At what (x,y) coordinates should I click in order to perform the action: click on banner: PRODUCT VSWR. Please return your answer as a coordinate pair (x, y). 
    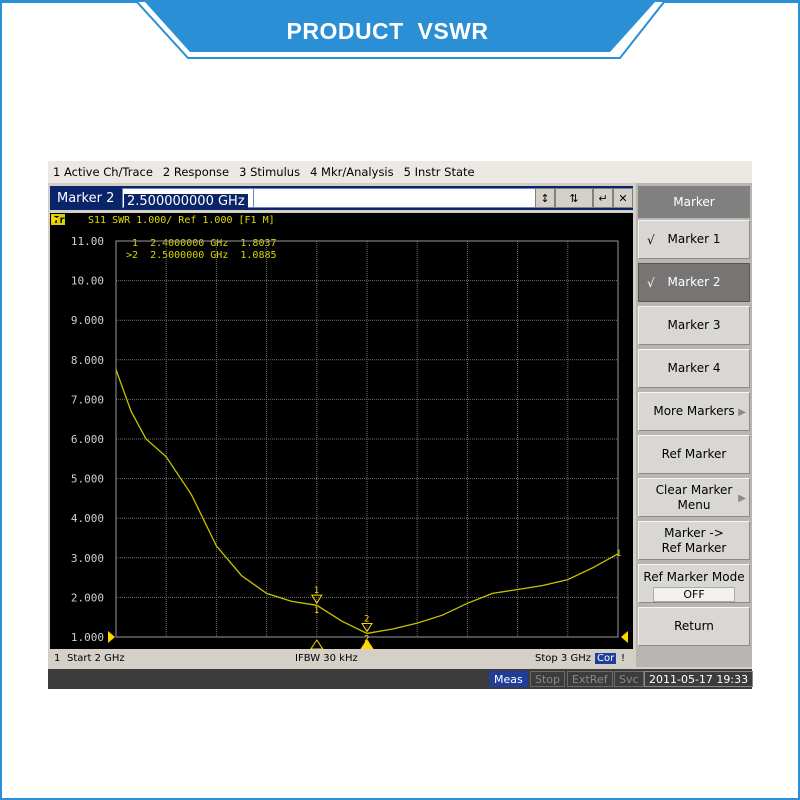
    Looking at the image, I should click on (400, 40).